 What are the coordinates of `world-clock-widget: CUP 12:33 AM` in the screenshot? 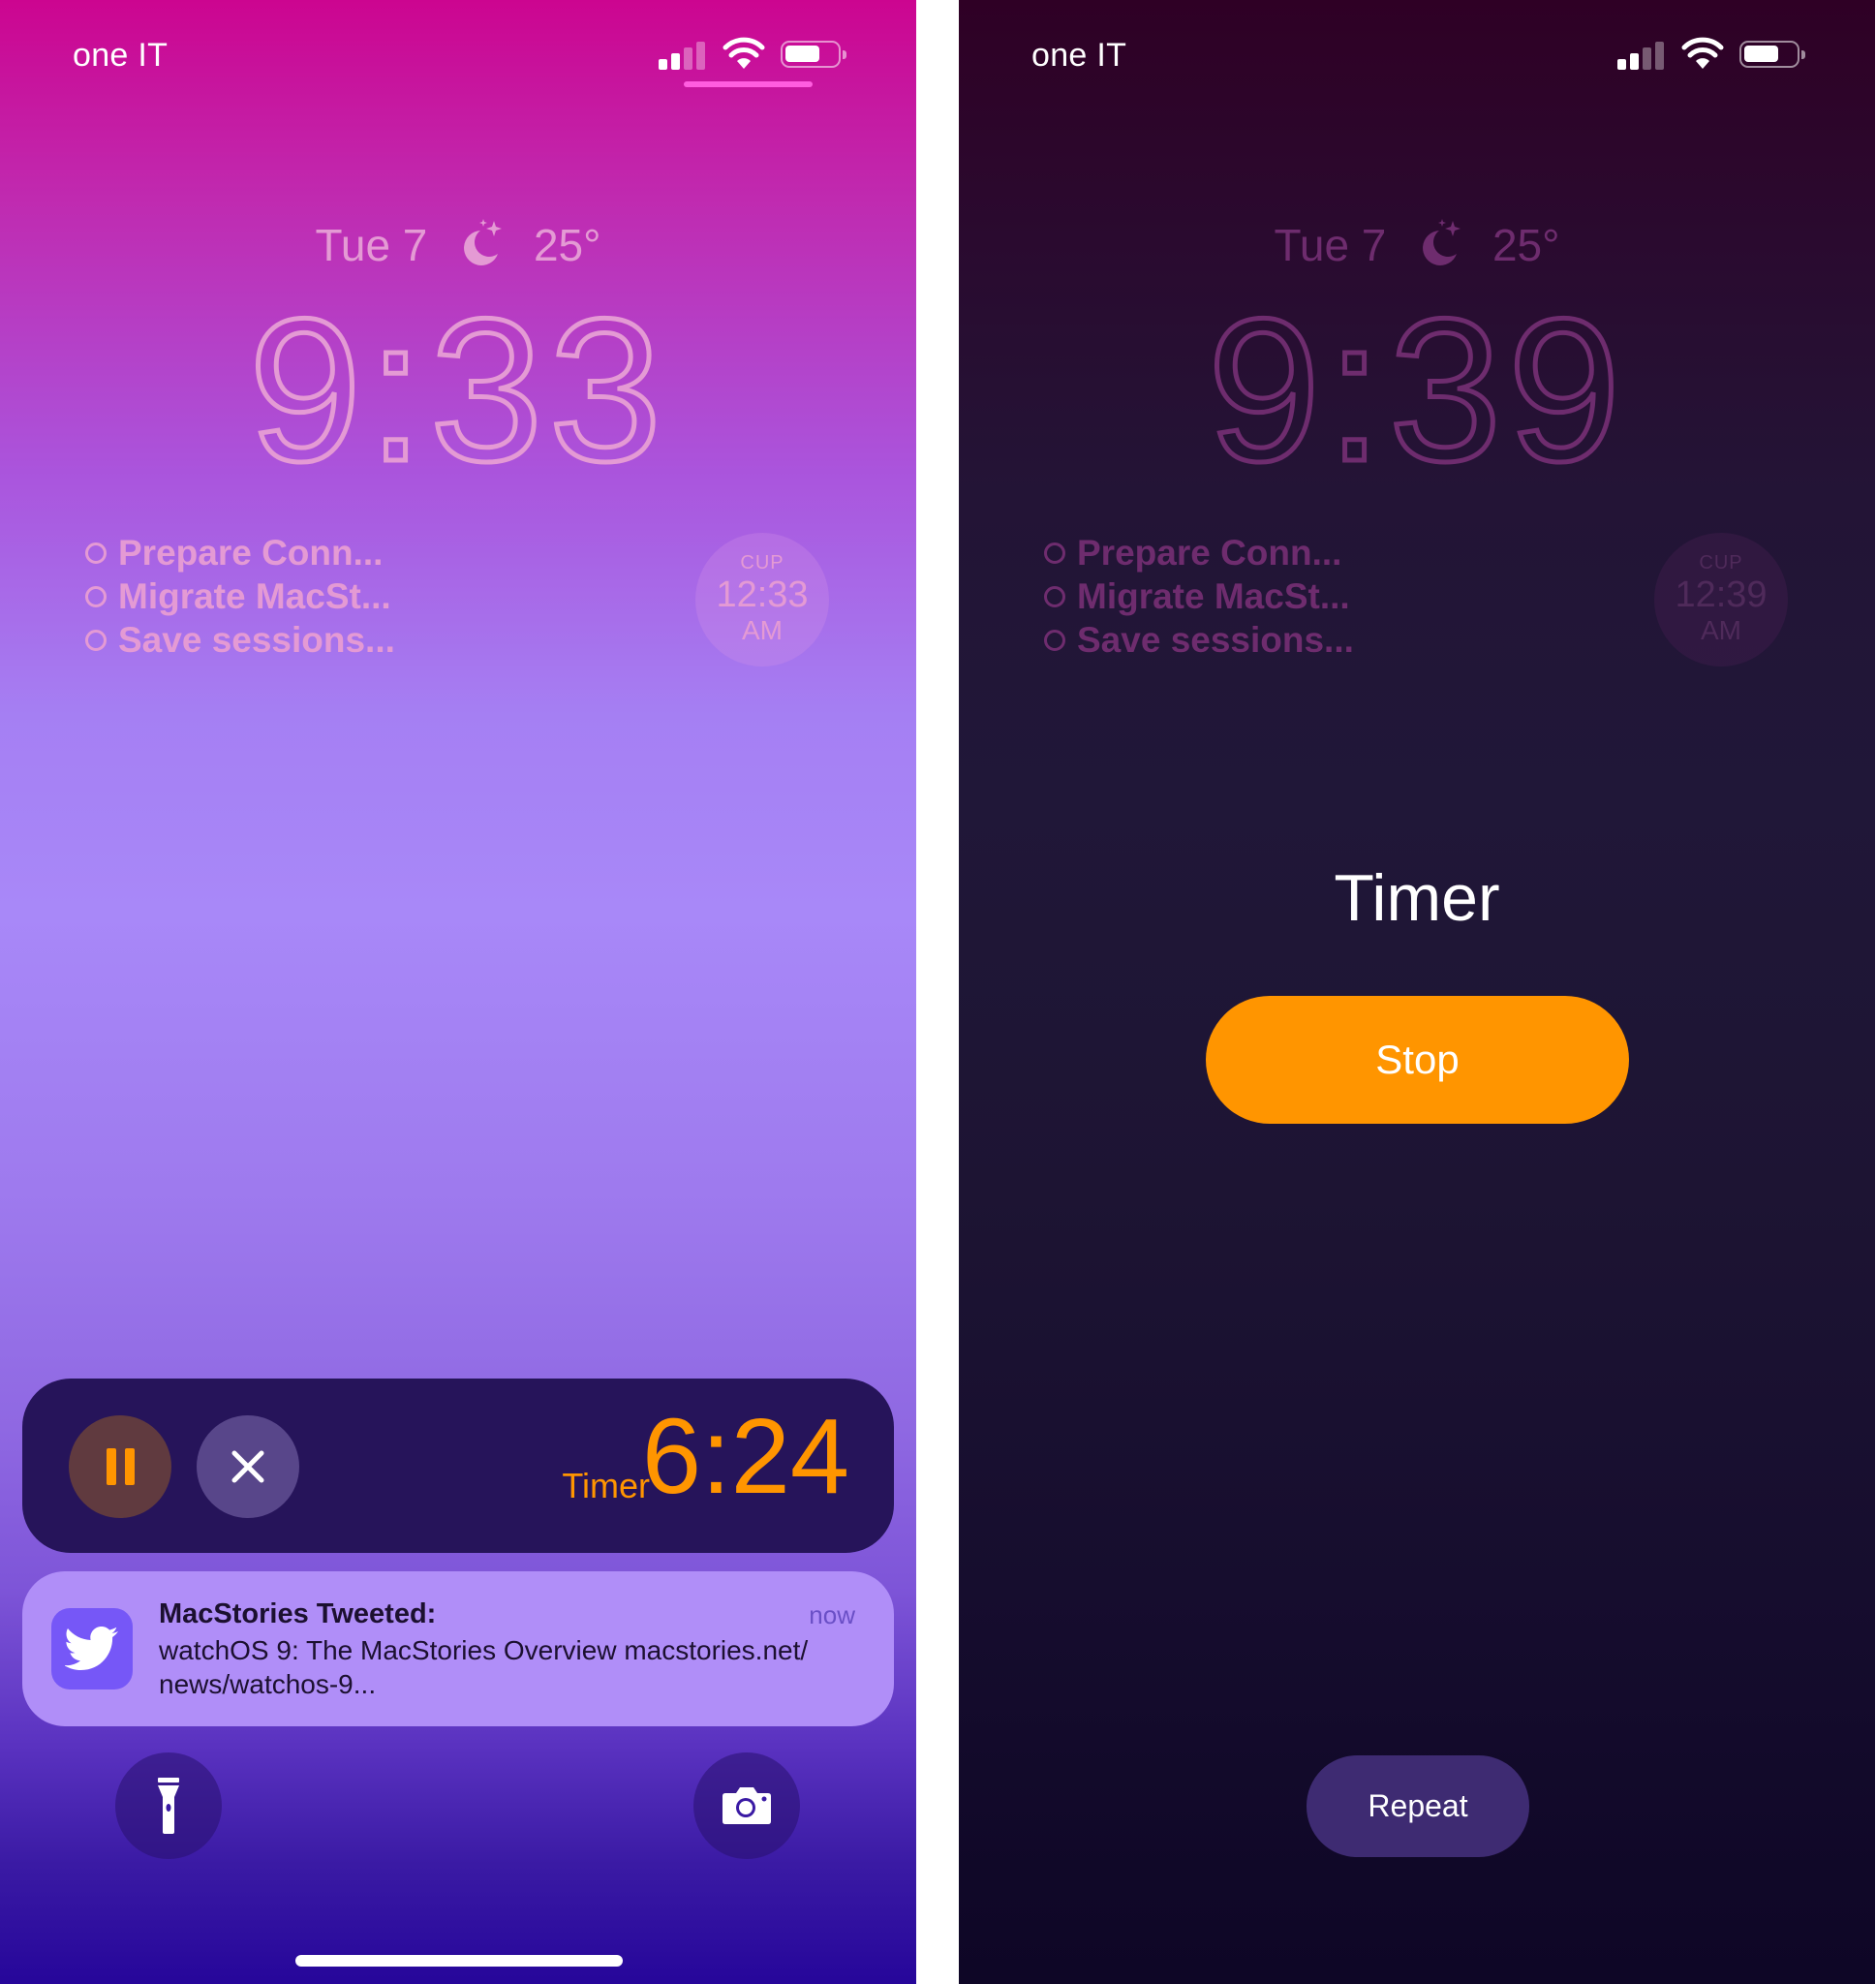 It's located at (762, 599).